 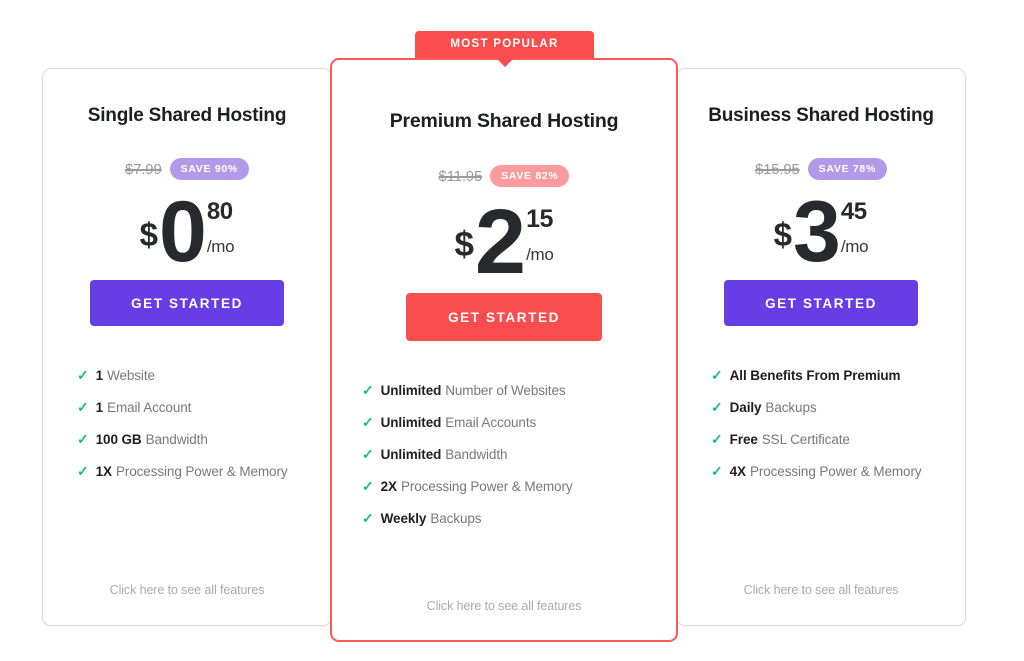 What do you see at coordinates (745, 407) in the screenshot?
I see `feature-highlight: Daily` at bounding box center [745, 407].